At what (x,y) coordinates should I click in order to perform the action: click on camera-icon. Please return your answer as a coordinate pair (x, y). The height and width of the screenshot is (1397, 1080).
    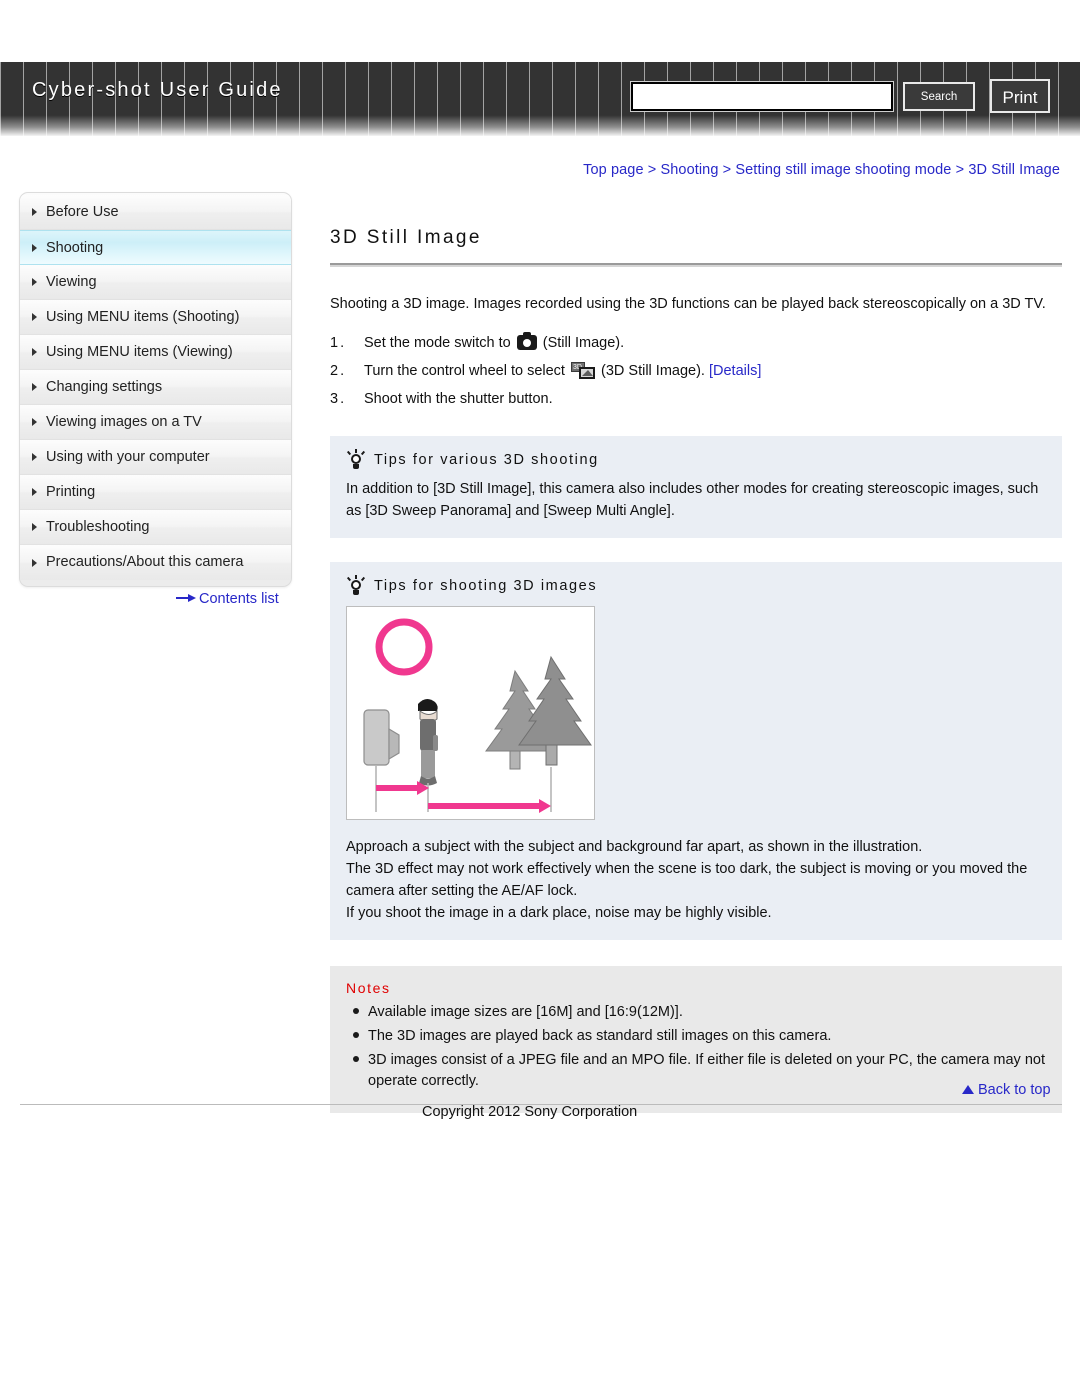
    Looking at the image, I should click on (526, 340).